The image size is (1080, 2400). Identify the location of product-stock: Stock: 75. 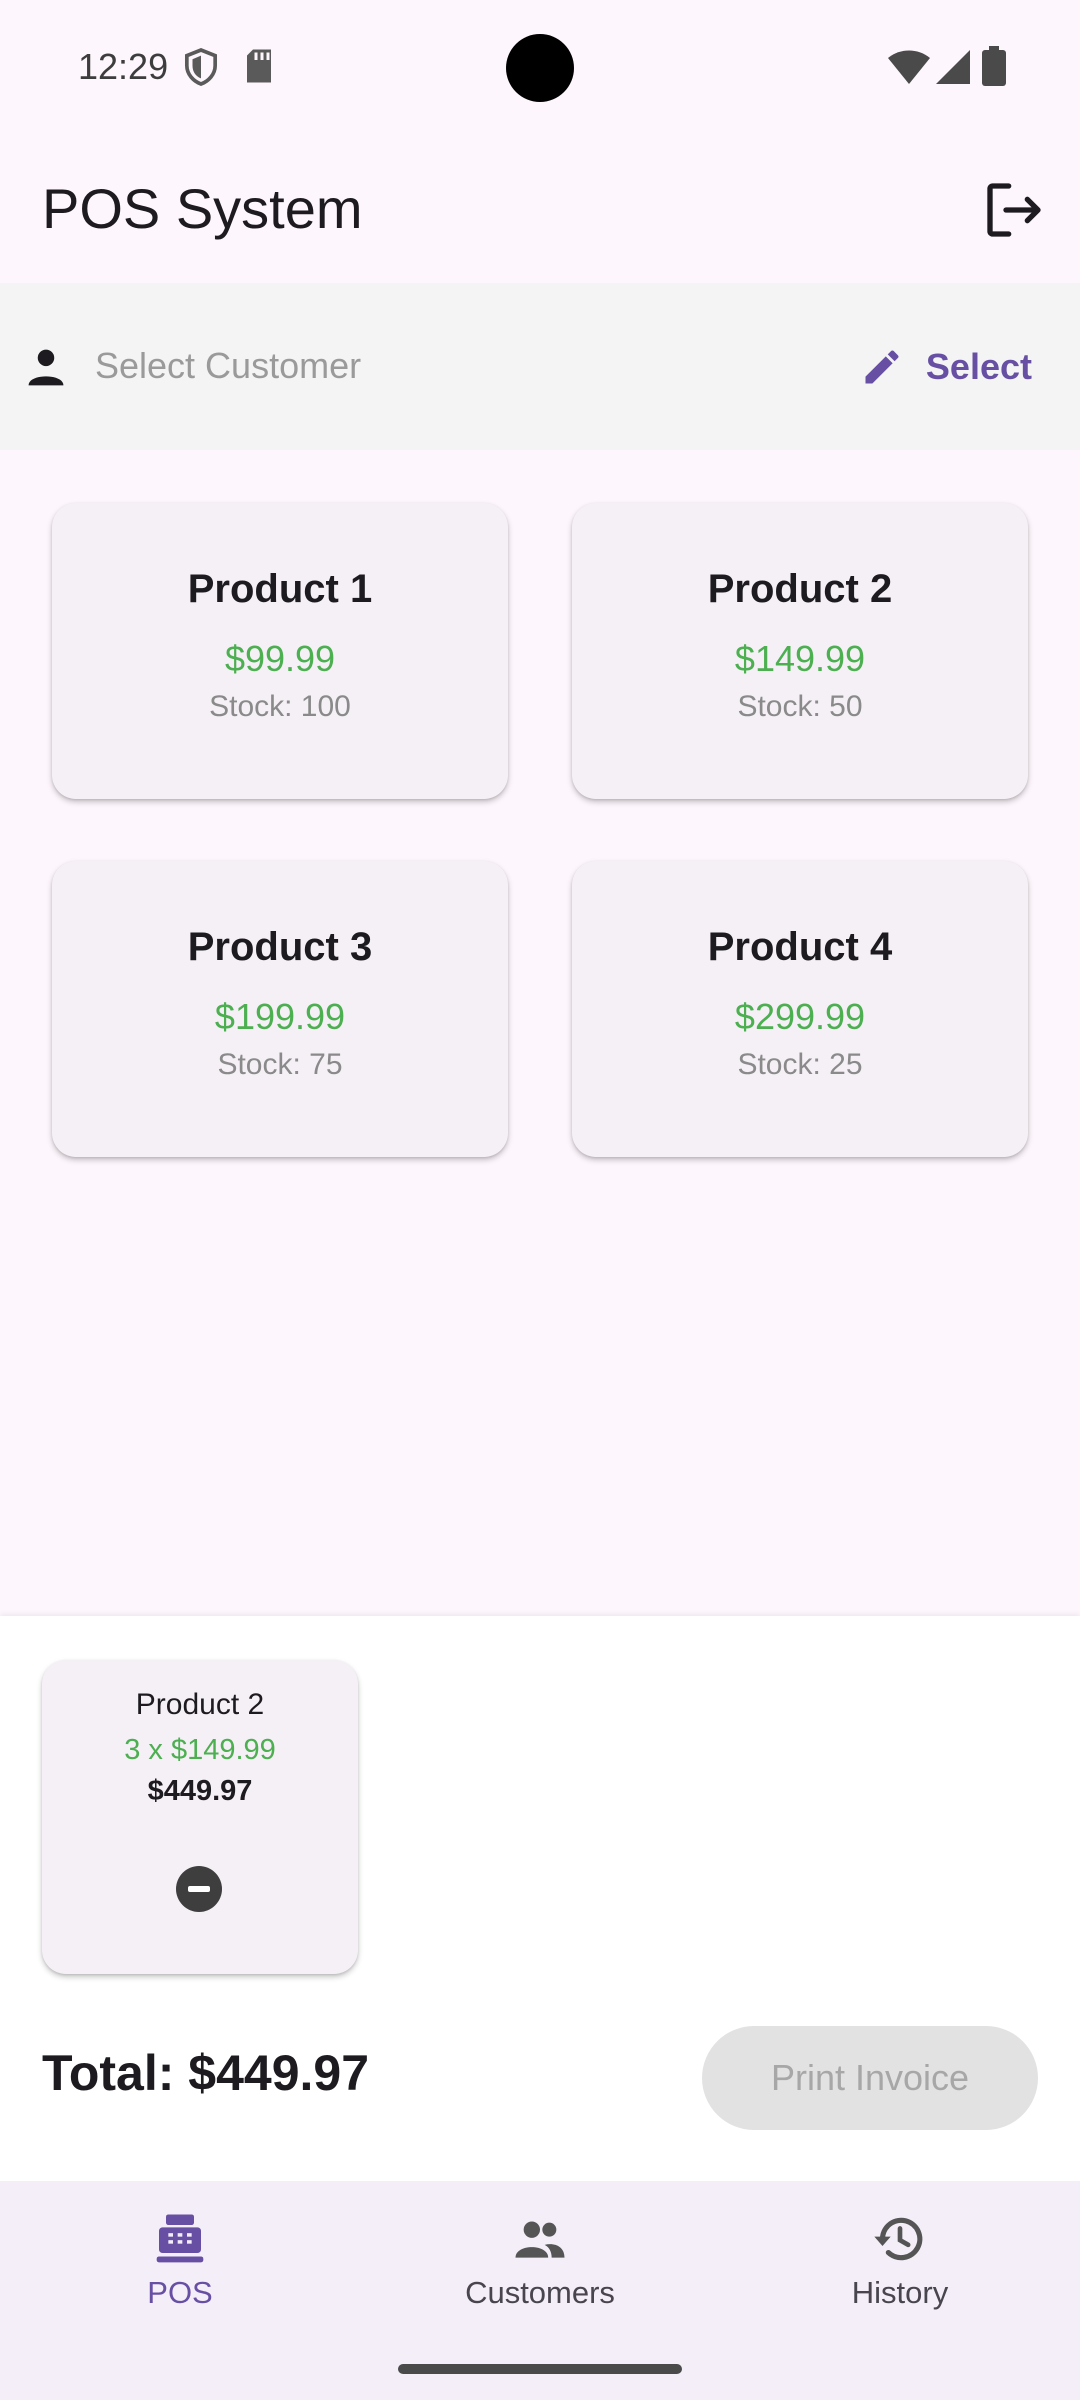
(280, 1064).